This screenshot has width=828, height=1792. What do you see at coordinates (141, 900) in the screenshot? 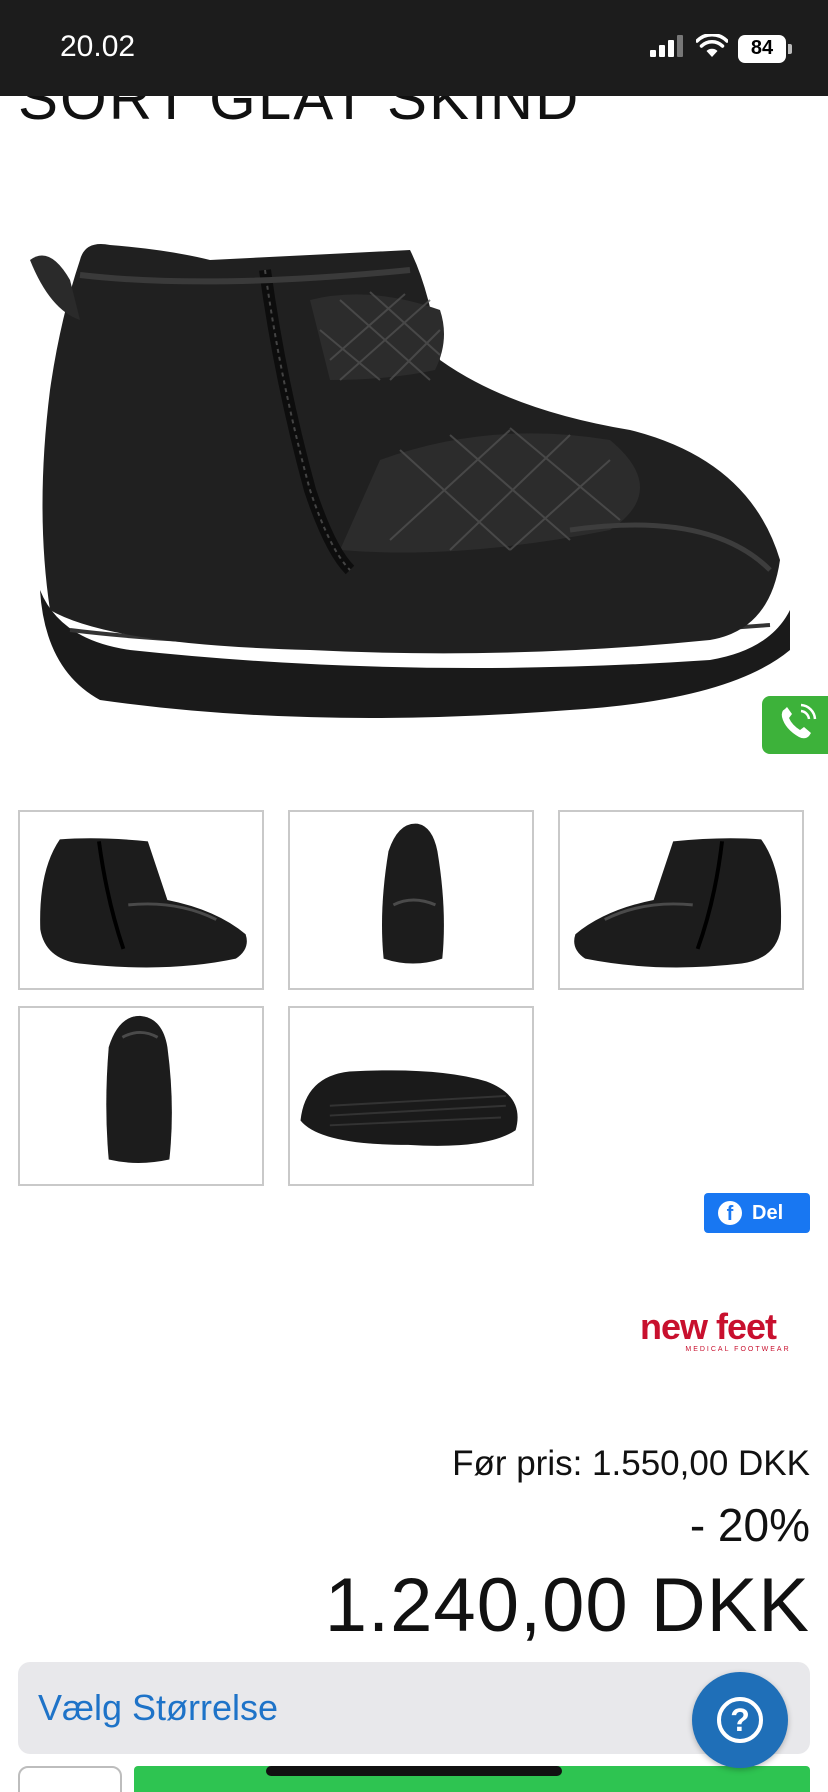
I see `thumbnail-side-view` at bounding box center [141, 900].